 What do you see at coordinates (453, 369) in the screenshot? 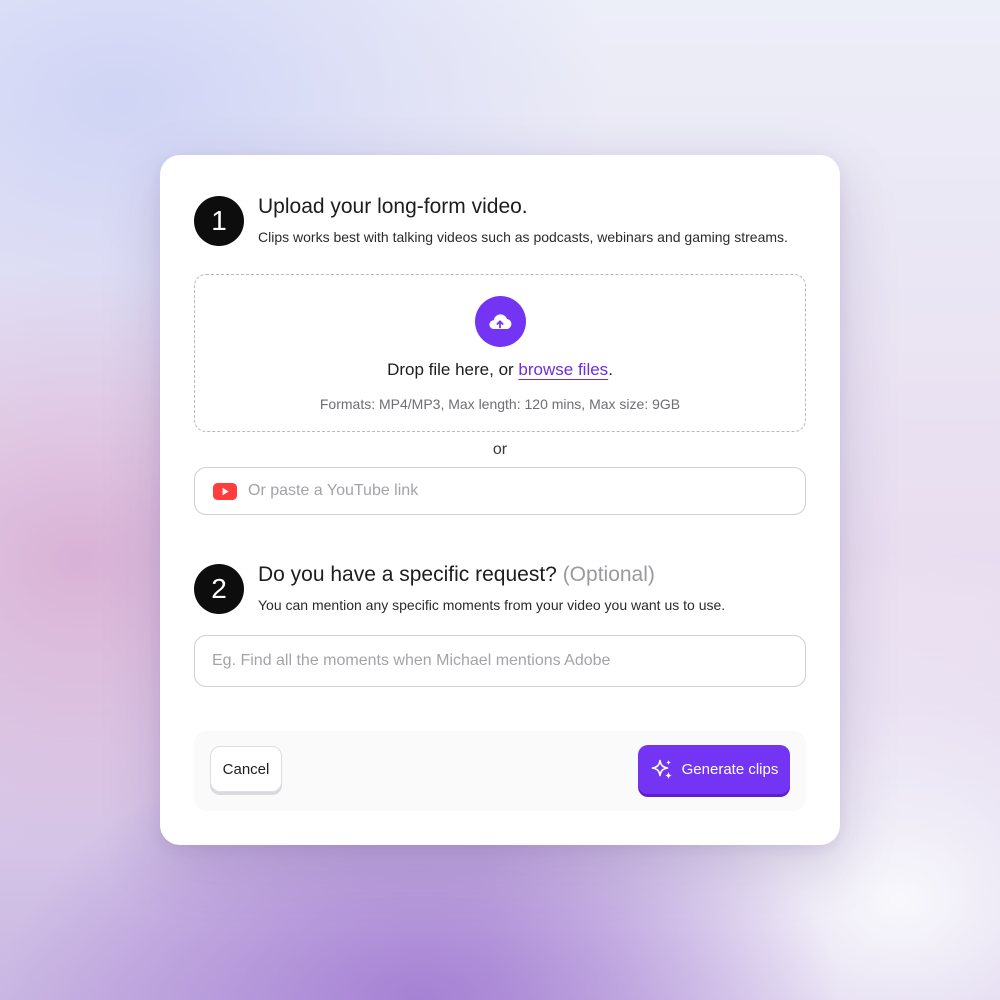
I see `drop-text-prefix: Drop file here, or` at bounding box center [453, 369].